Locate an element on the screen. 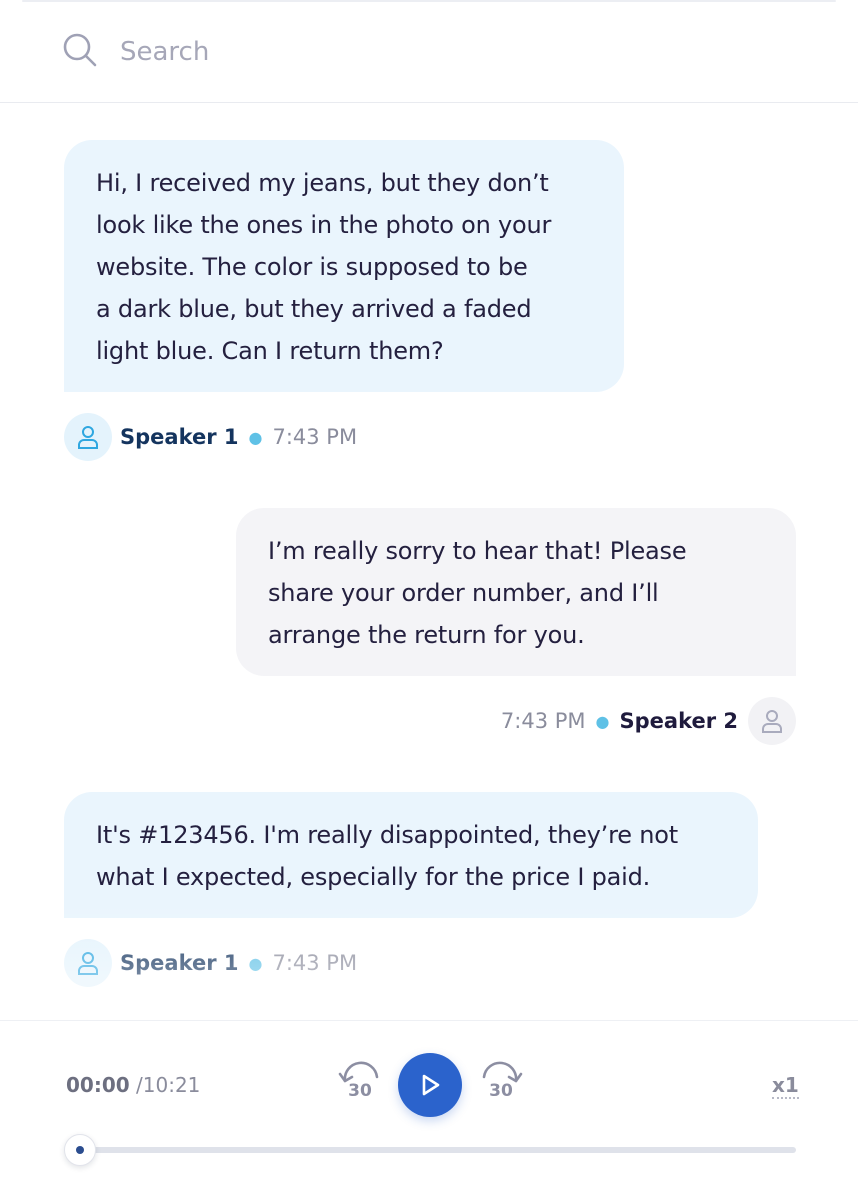  forward-30-button: 30 is located at coordinates (501, 1084).